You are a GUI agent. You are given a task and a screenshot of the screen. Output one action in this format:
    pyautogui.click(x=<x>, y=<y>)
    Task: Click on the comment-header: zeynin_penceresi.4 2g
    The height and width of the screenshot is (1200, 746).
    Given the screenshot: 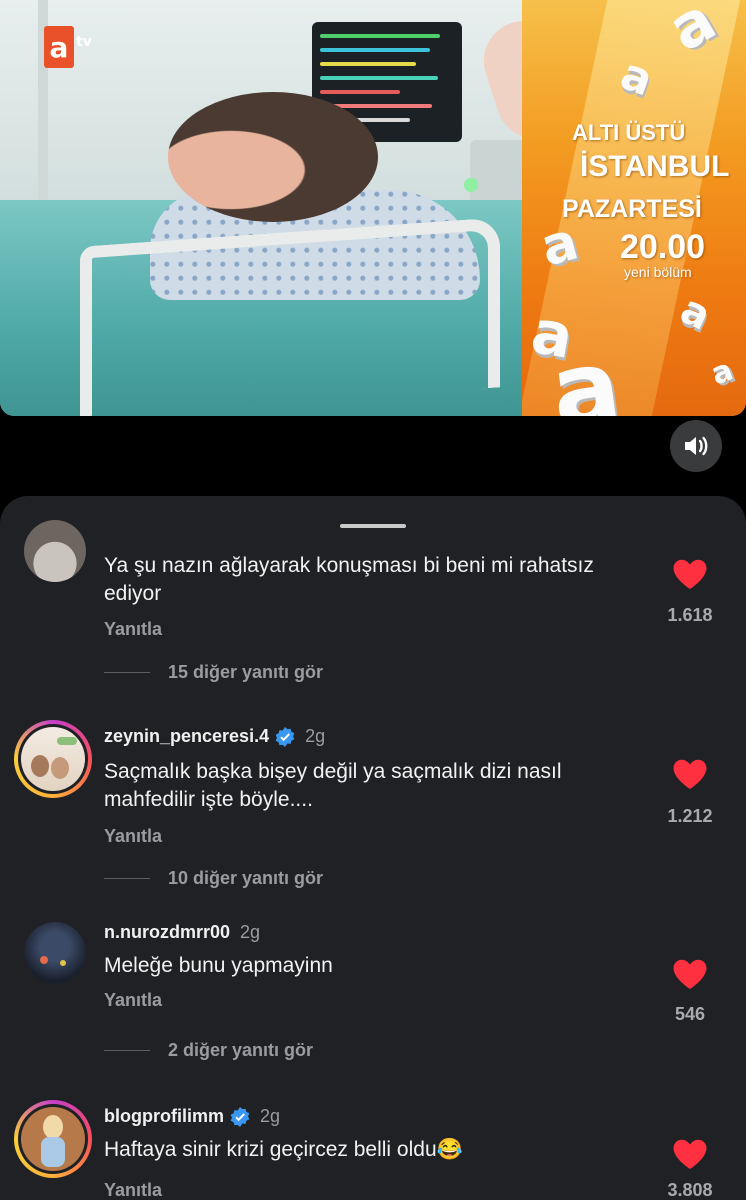 What is the action you would take?
    pyautogui.click(x=214, y=736)
    